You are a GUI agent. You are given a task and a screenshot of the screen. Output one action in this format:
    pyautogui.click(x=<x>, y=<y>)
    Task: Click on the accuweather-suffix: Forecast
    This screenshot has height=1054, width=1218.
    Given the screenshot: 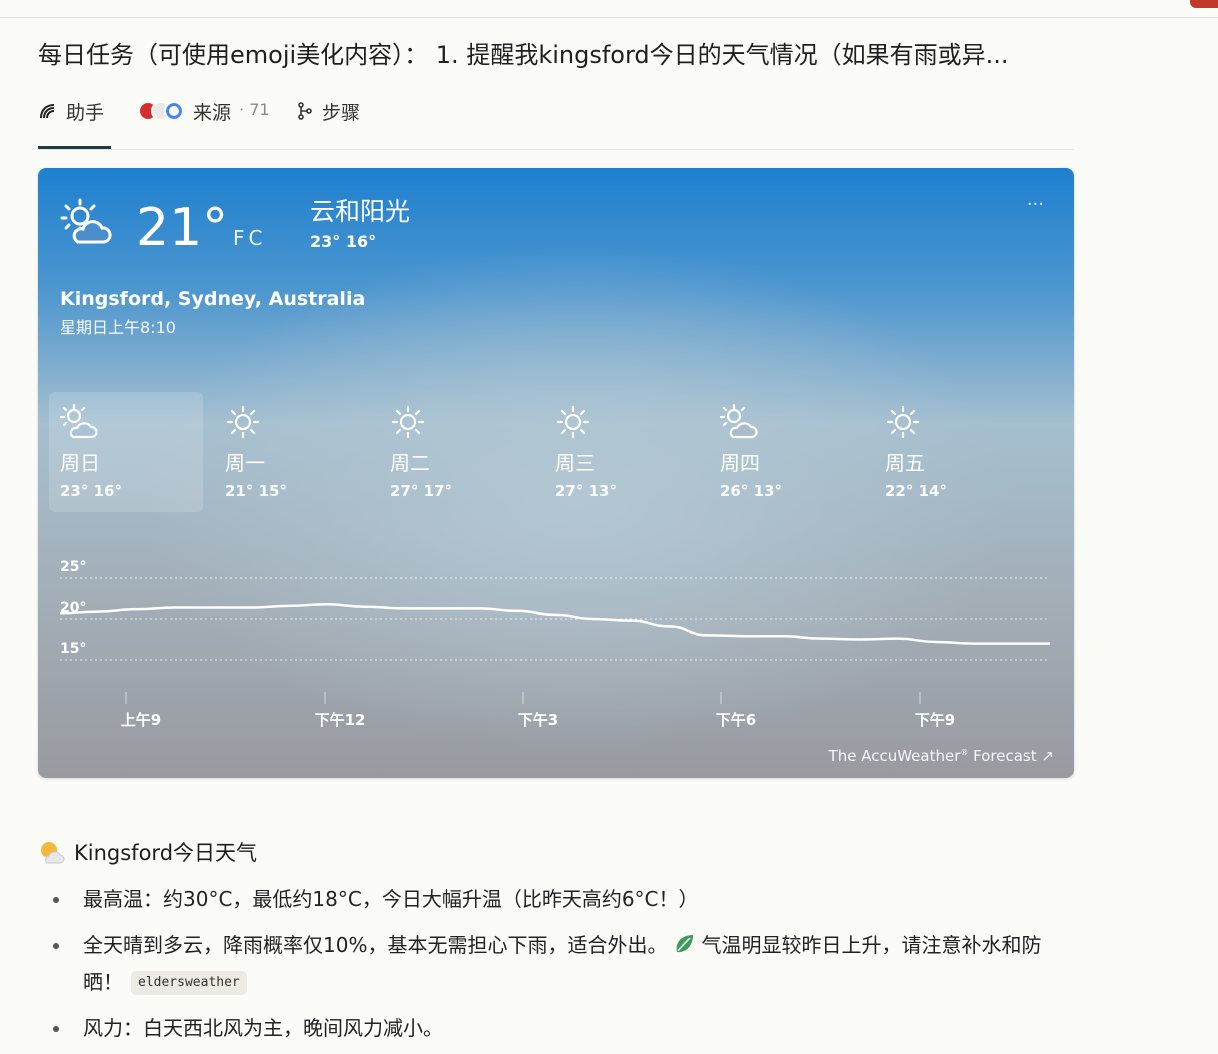 What is the action you would take?
    pyautogui.click(x=1005, y=756)
    